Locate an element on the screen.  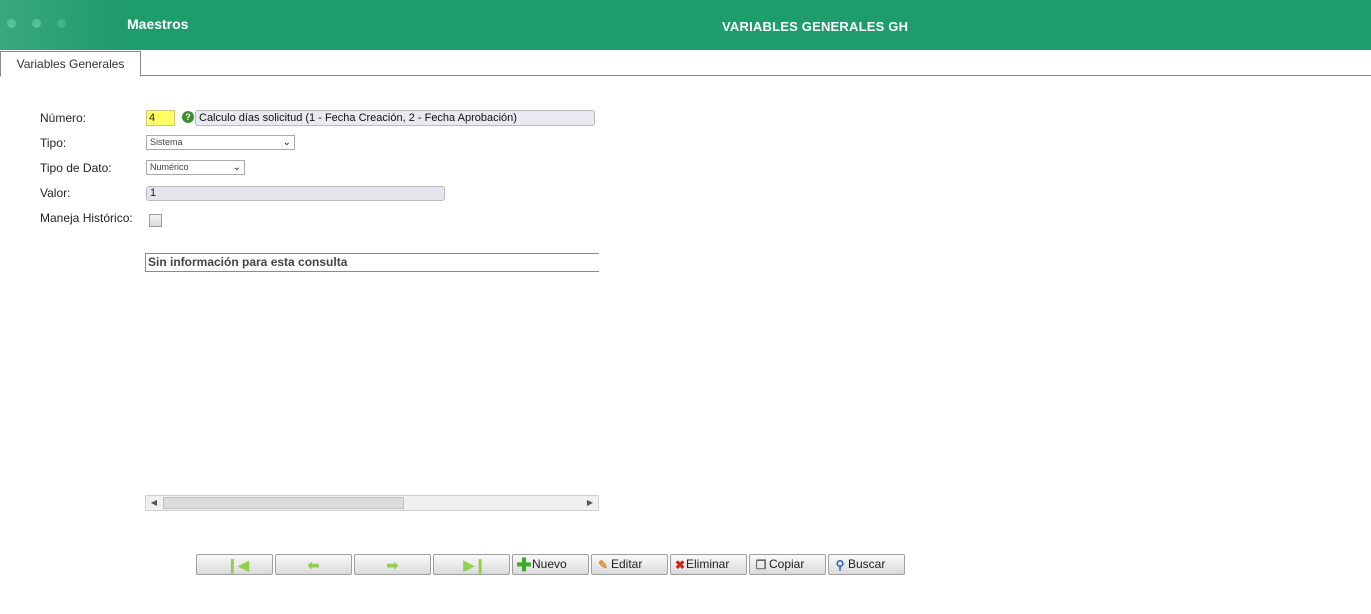
copiar-label: Copiar is located at coordinates (787, 564).